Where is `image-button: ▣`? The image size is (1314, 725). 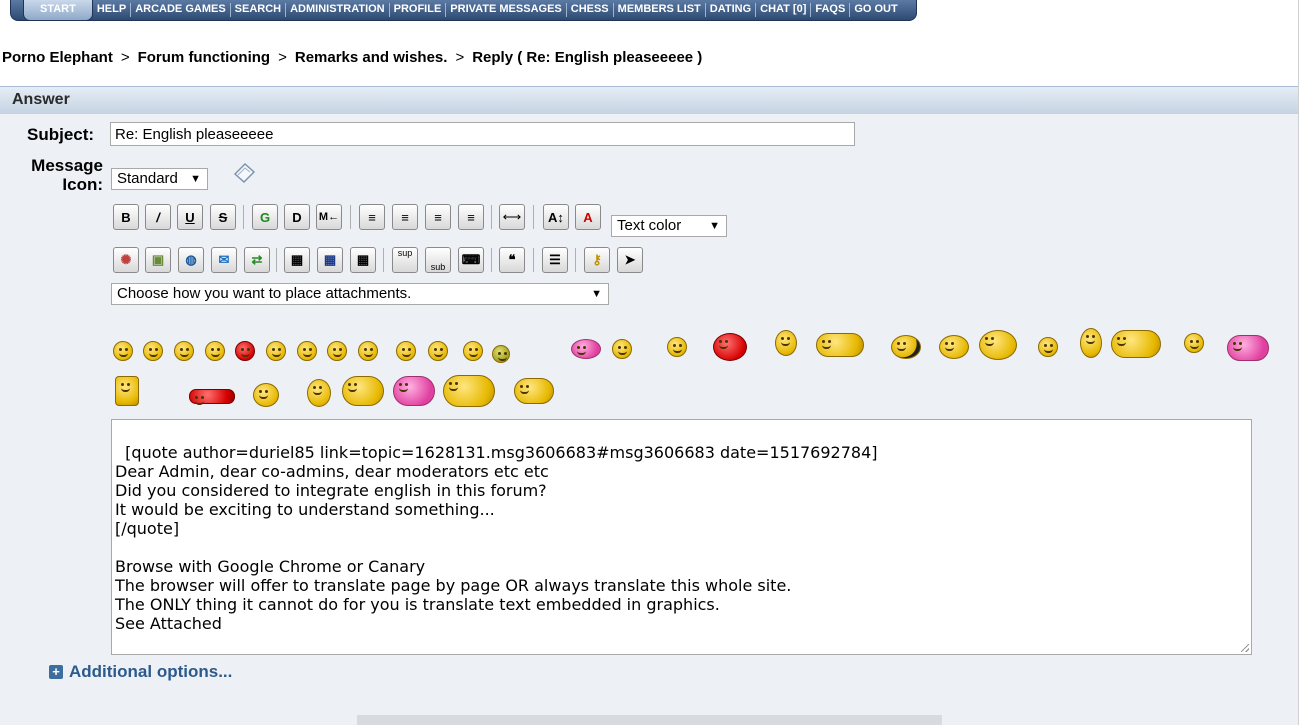
image-button: ▣ is located at coordinates (158, 260).